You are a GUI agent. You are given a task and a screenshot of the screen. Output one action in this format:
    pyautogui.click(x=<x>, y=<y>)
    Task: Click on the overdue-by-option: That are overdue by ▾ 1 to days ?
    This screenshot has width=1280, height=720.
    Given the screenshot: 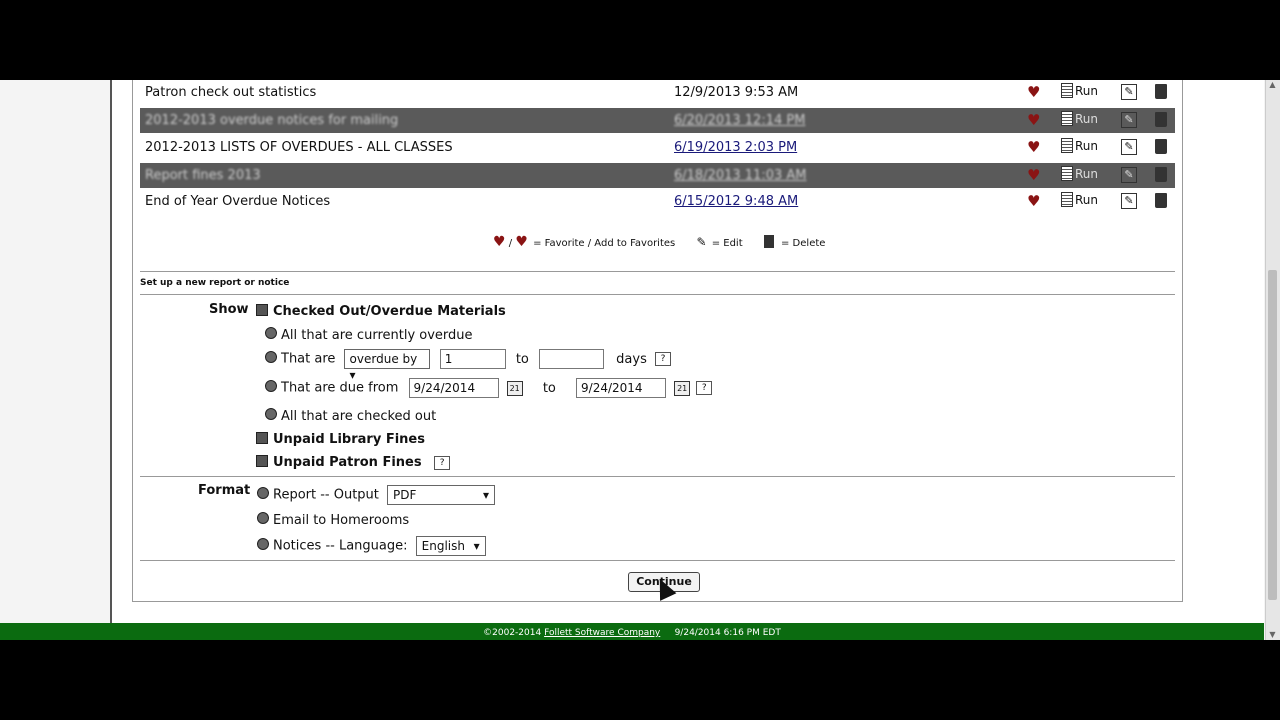 What is the action you would take?
    pyautogui.click(x=468, y=365)
    